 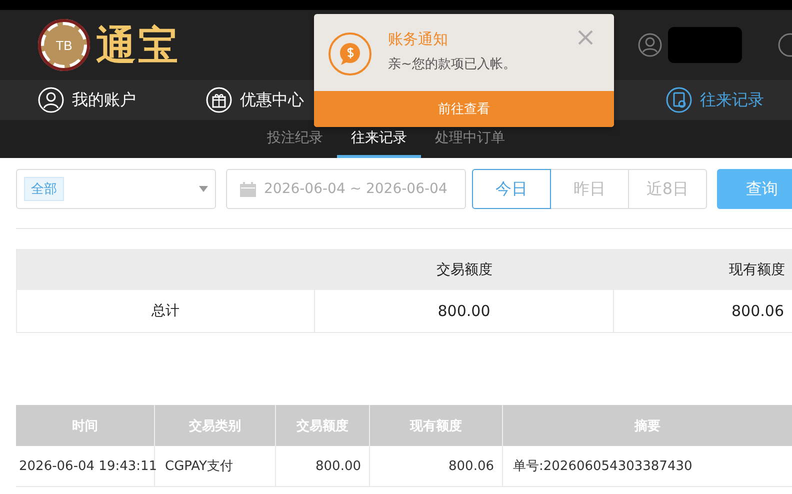 What do you see at coordinates (138, 45) in the screenshot?
I see `logo-text: 通宝` at bounding box center [138, 45].